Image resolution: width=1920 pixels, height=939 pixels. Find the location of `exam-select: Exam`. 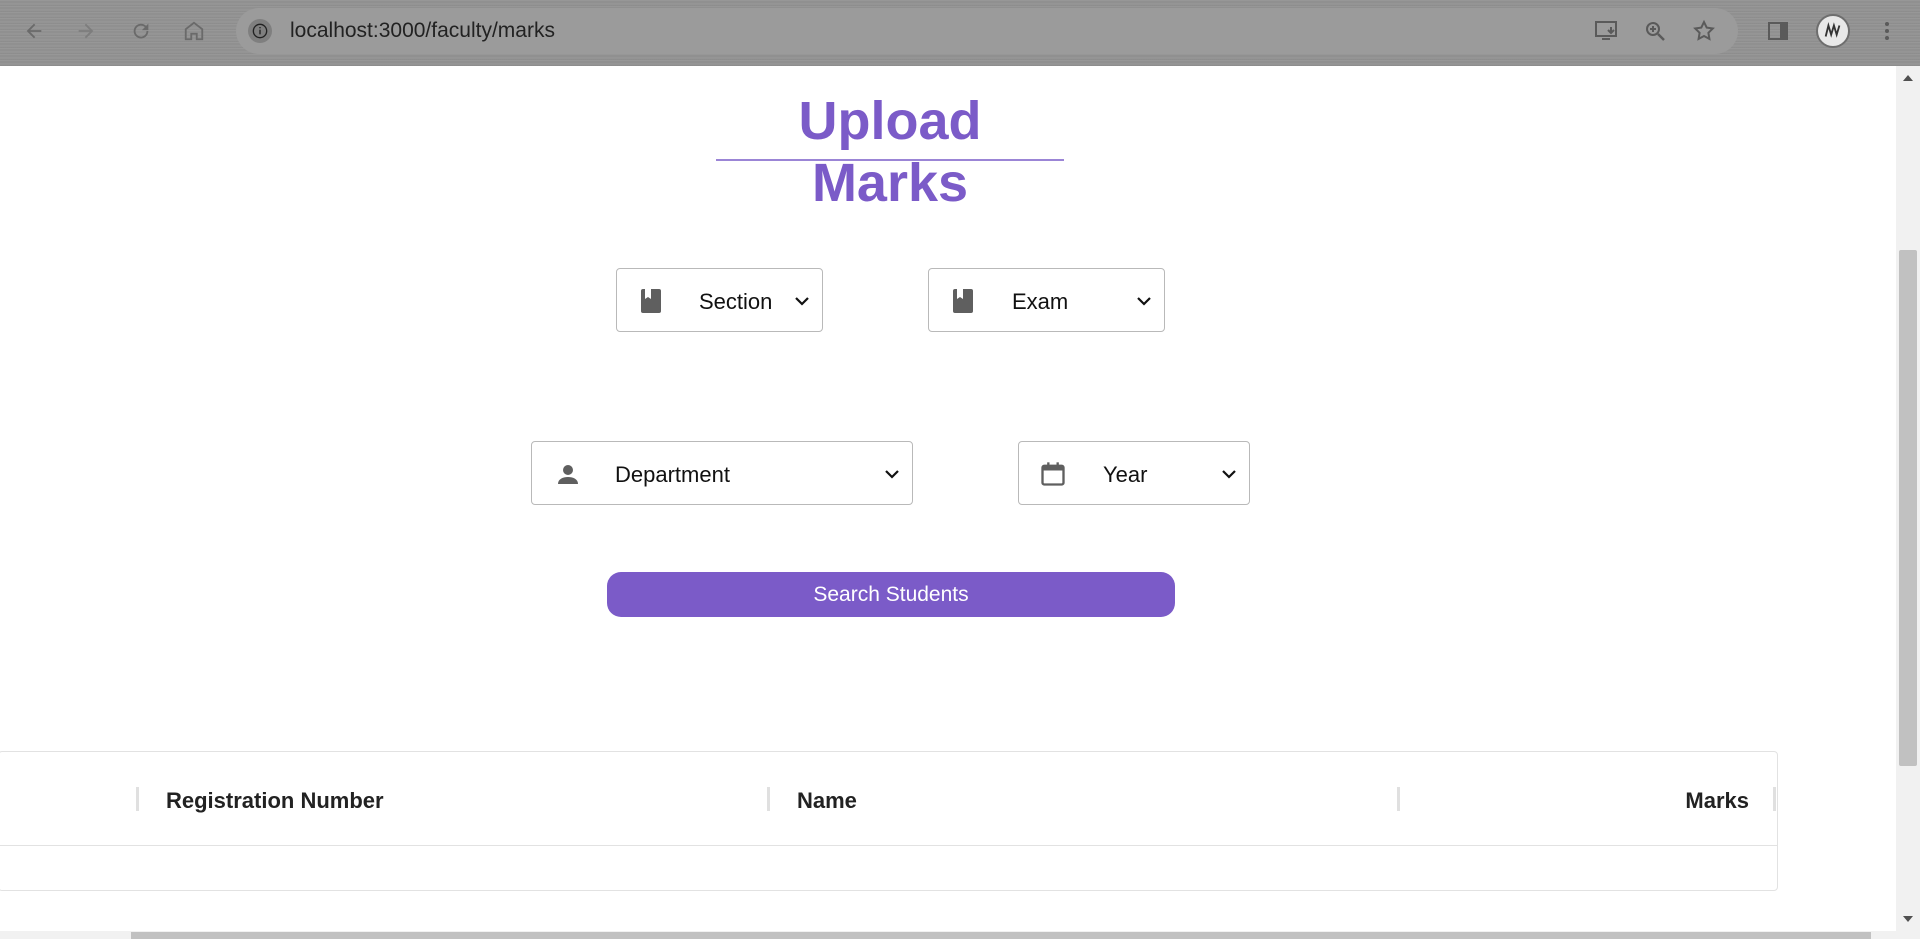

exam-select: Exam is located at coordinates (1046, 300).